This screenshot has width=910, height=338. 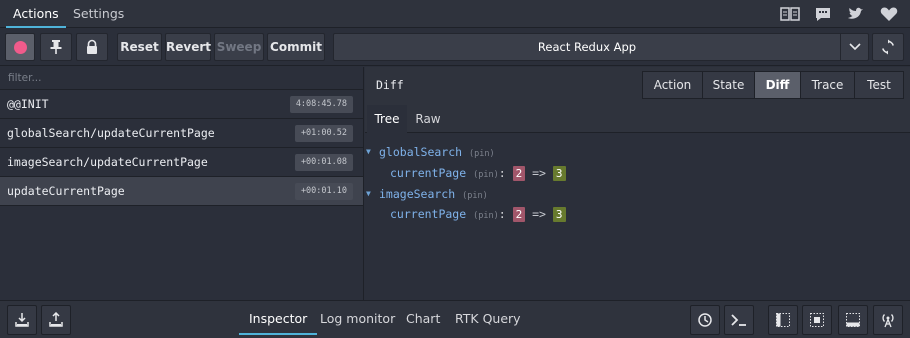 What do you see at coordinates (637, 86) in the screenshot?
I see `inspector-header: Diff Action State Diff Trace Test` at bounding box center [637, 86].